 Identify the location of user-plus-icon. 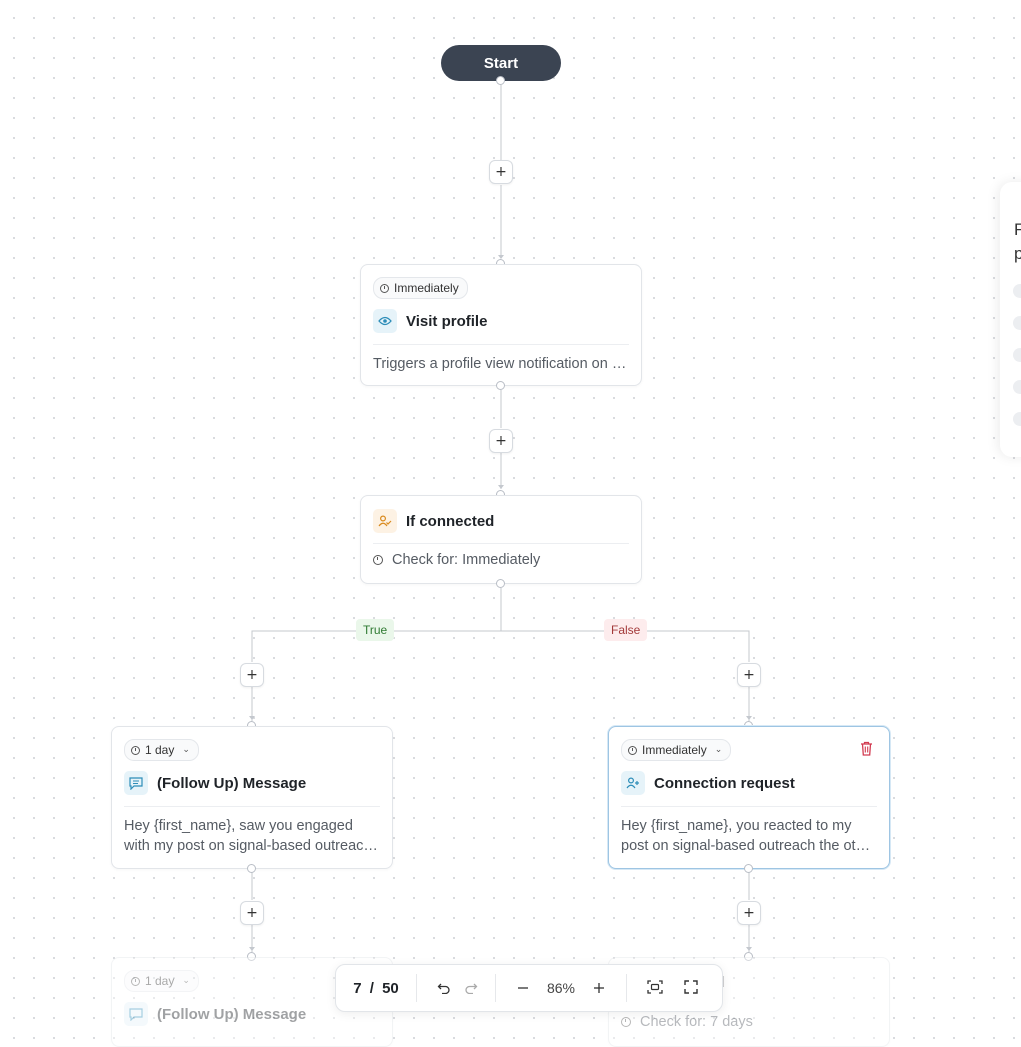
(633, 783).